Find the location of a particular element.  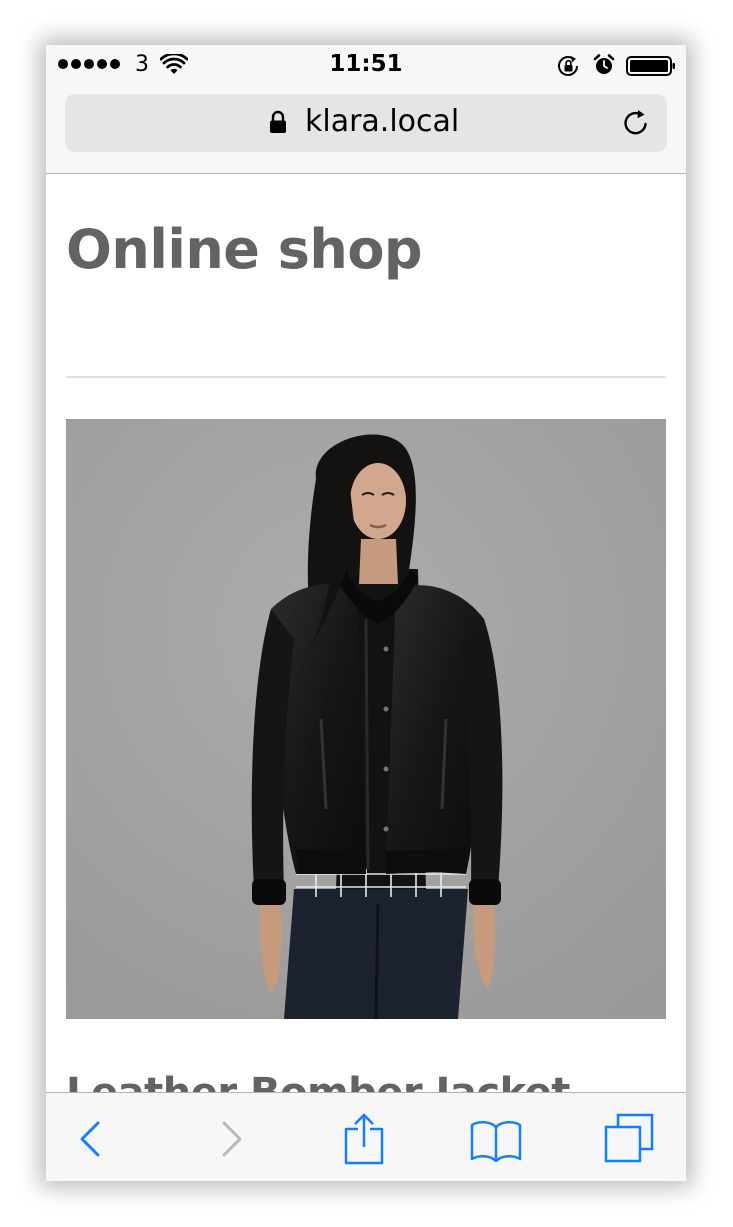

battery-icon is located at coordinates (650, 66).